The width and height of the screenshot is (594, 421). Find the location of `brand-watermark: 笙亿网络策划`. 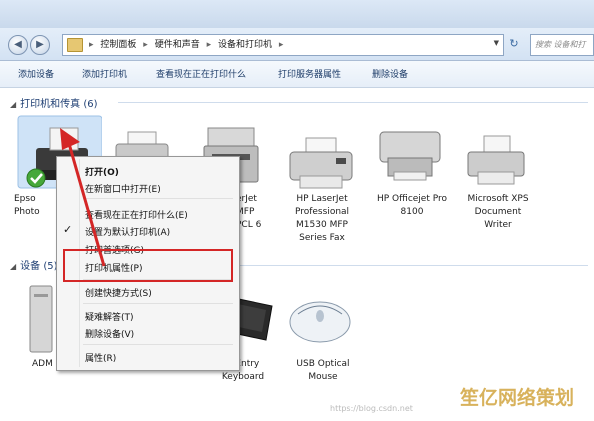

brand-watermark: 笙亿网络策划 is located at coordinates (517, 398).